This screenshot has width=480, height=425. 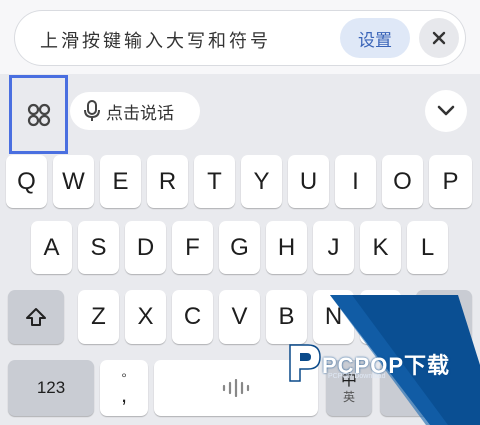 I want to click on key-c: C, so click(x=192, y=317).